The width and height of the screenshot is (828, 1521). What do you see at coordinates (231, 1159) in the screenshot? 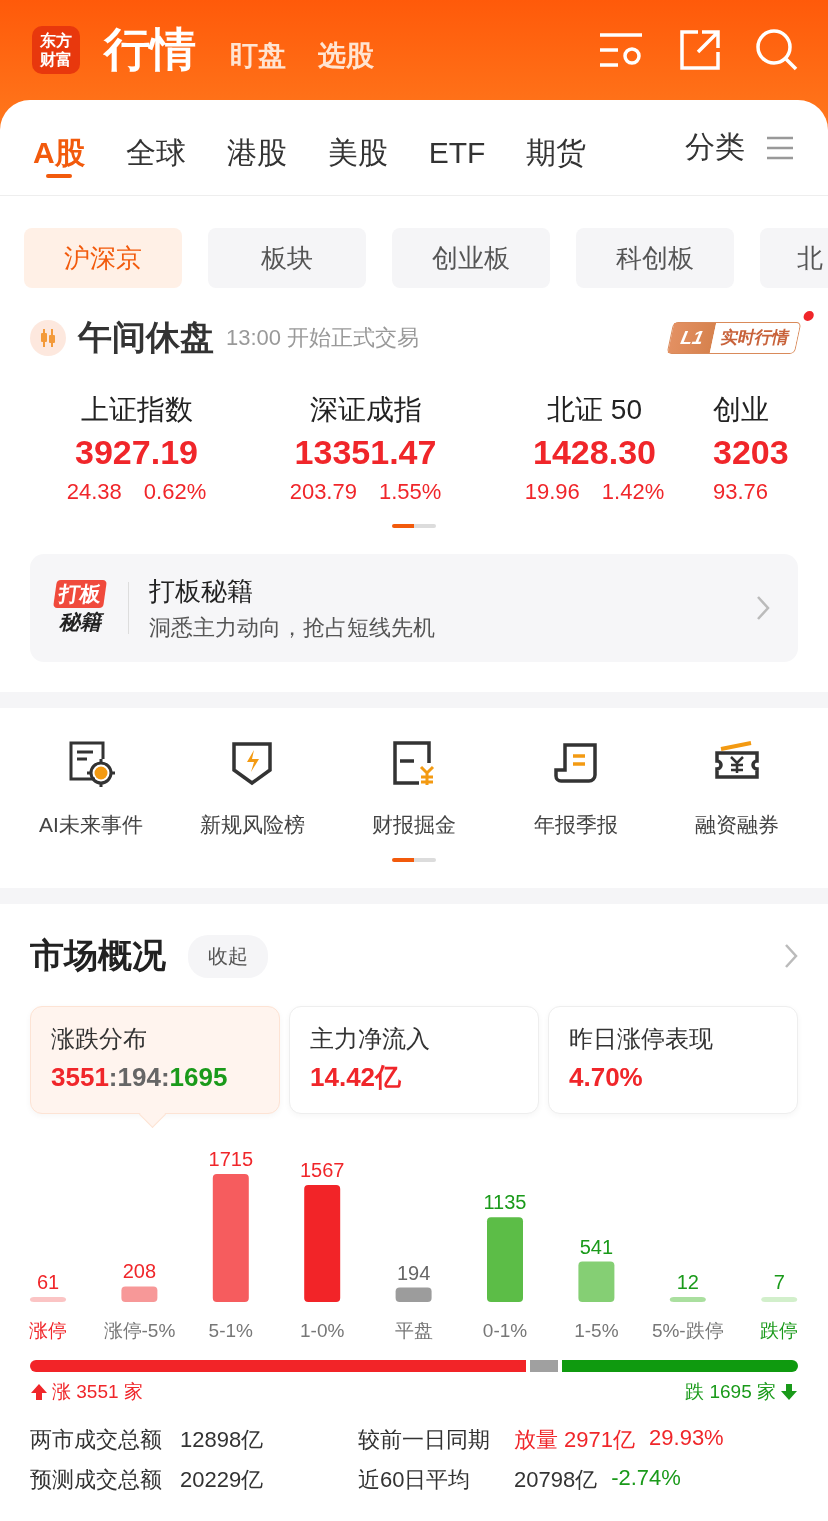
I see `bar-value-label: 1715` at bounding box center [231, 1159].